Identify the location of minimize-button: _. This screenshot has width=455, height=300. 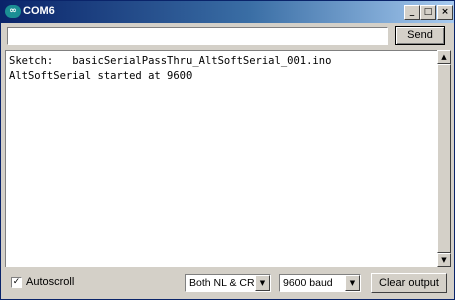
(412, 12).